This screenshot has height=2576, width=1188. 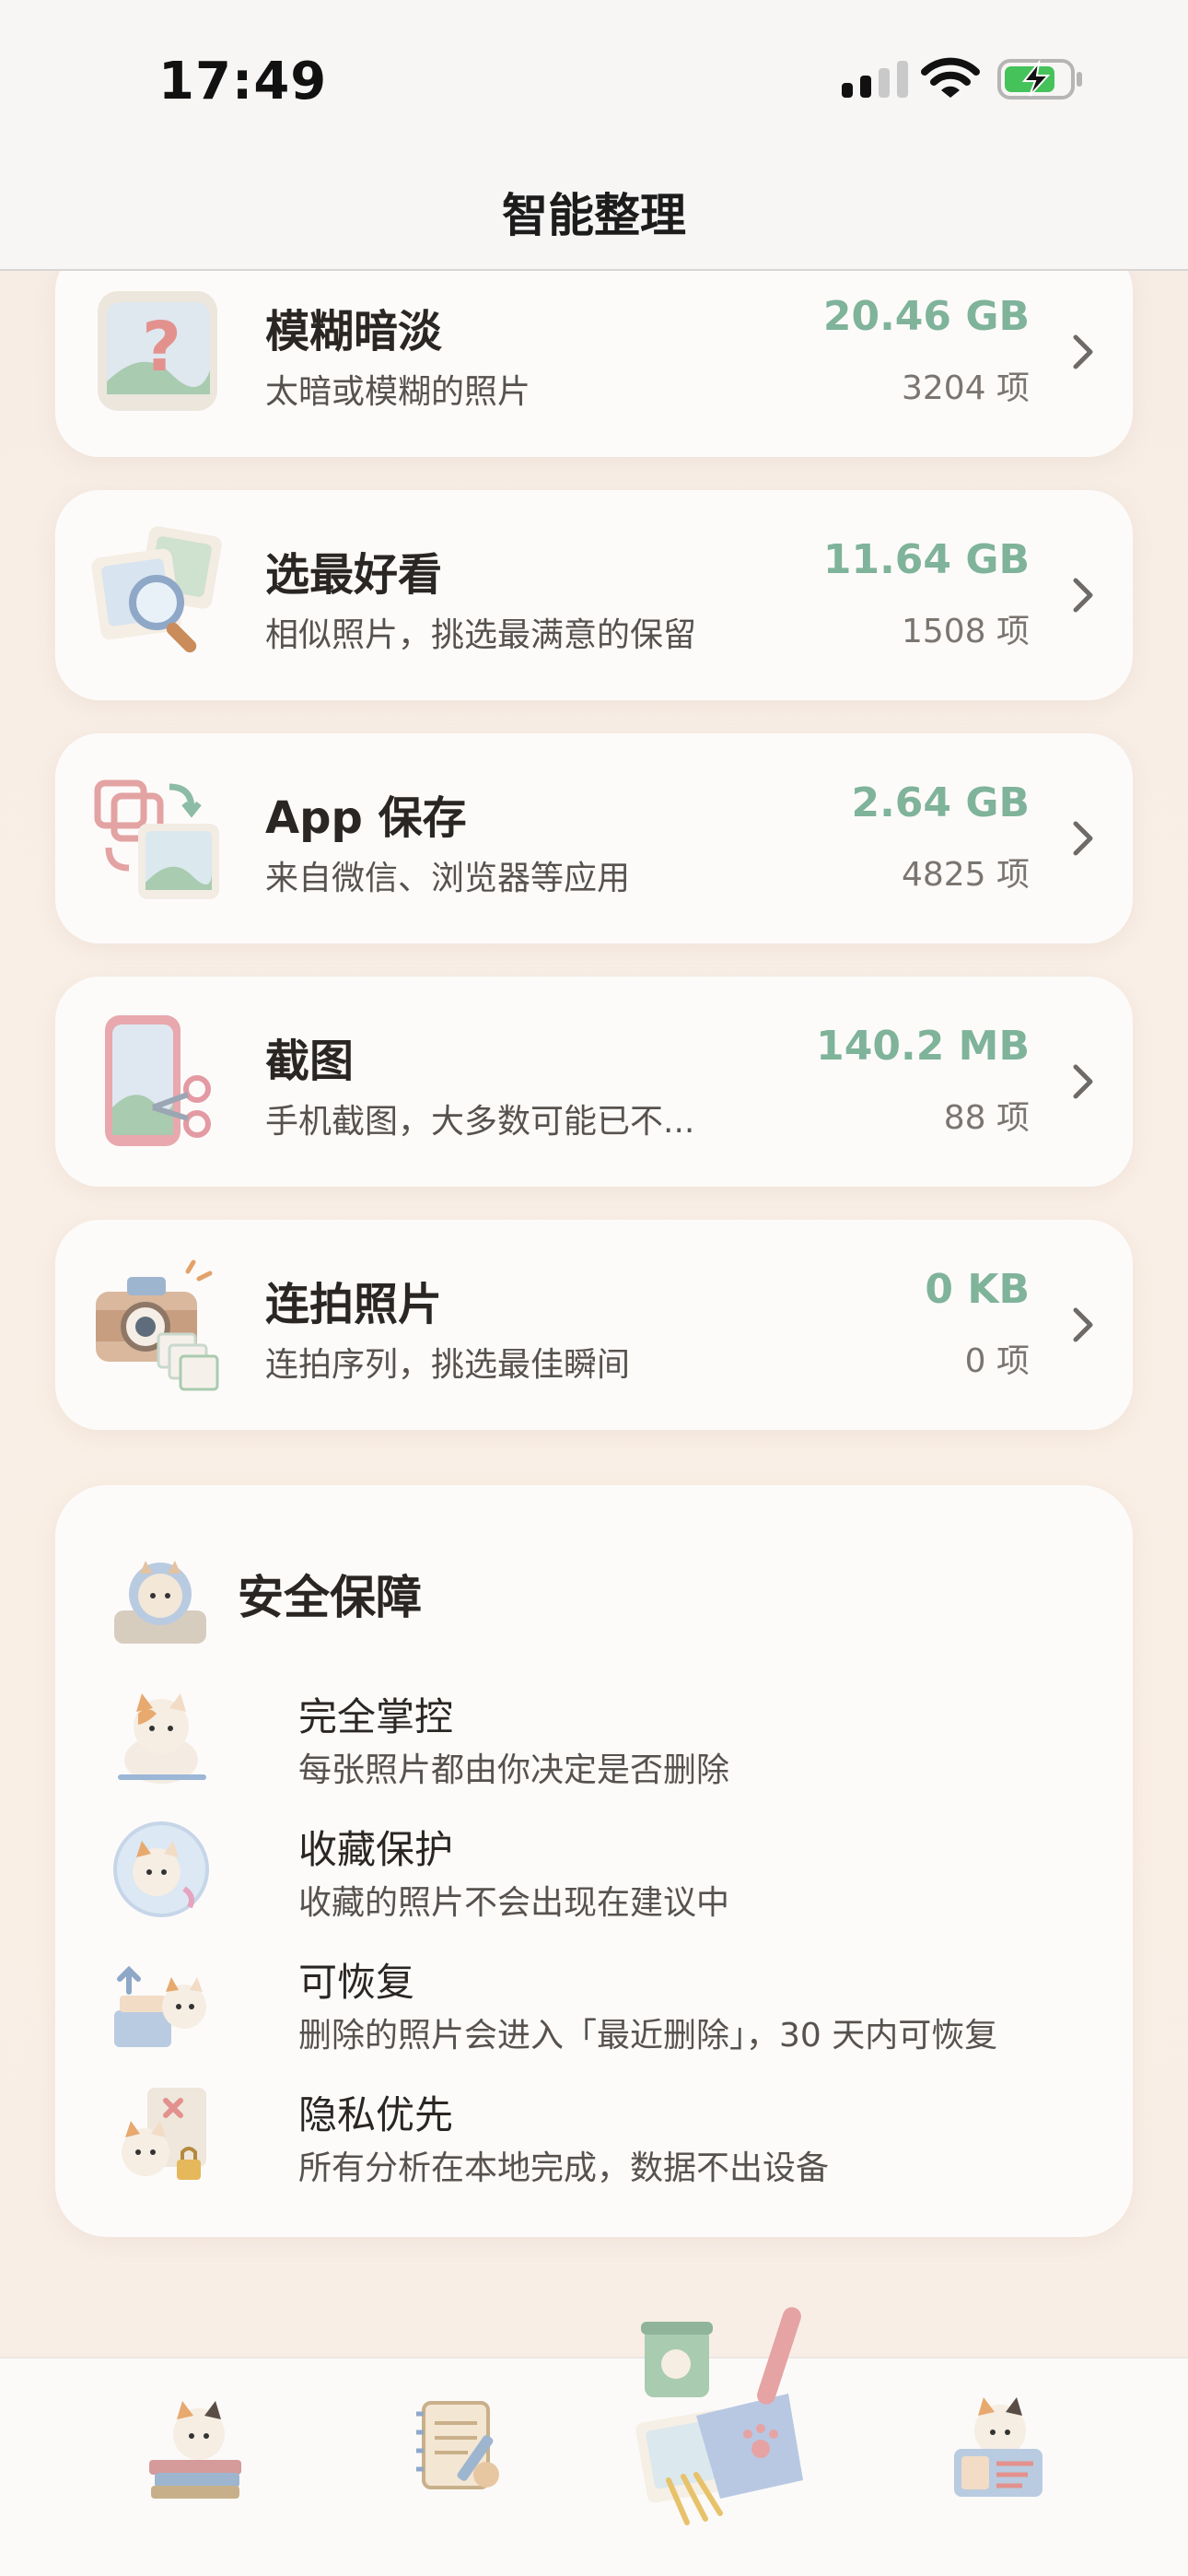 What do you see at coordinates (997, 1361) in the screenshot?
I see `category-count: 0 项` at bounding box center [997, 1361].